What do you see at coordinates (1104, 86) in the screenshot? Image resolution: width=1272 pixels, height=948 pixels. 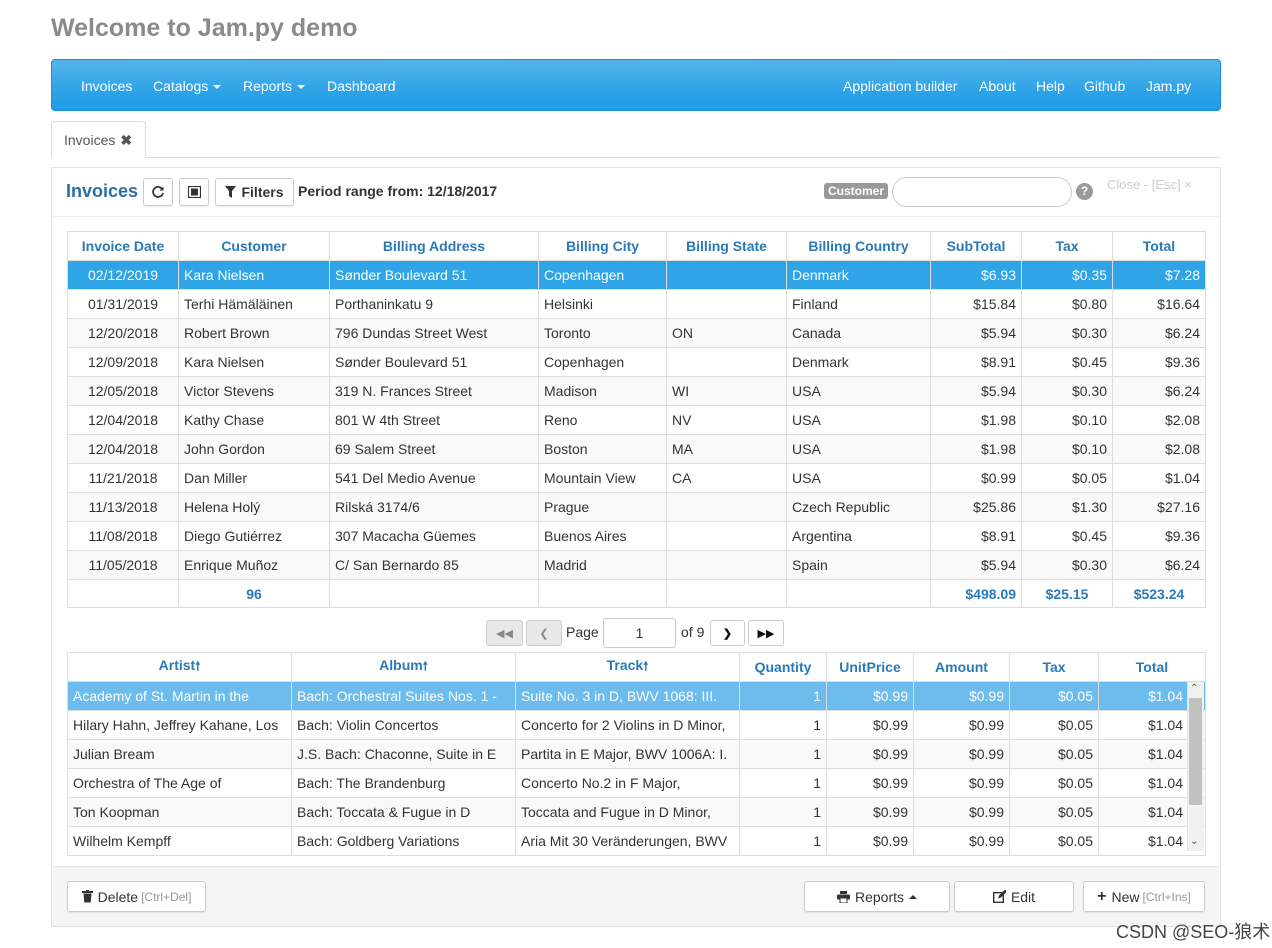 I see `nav-github: Github` at bounding box center [1104, 86].